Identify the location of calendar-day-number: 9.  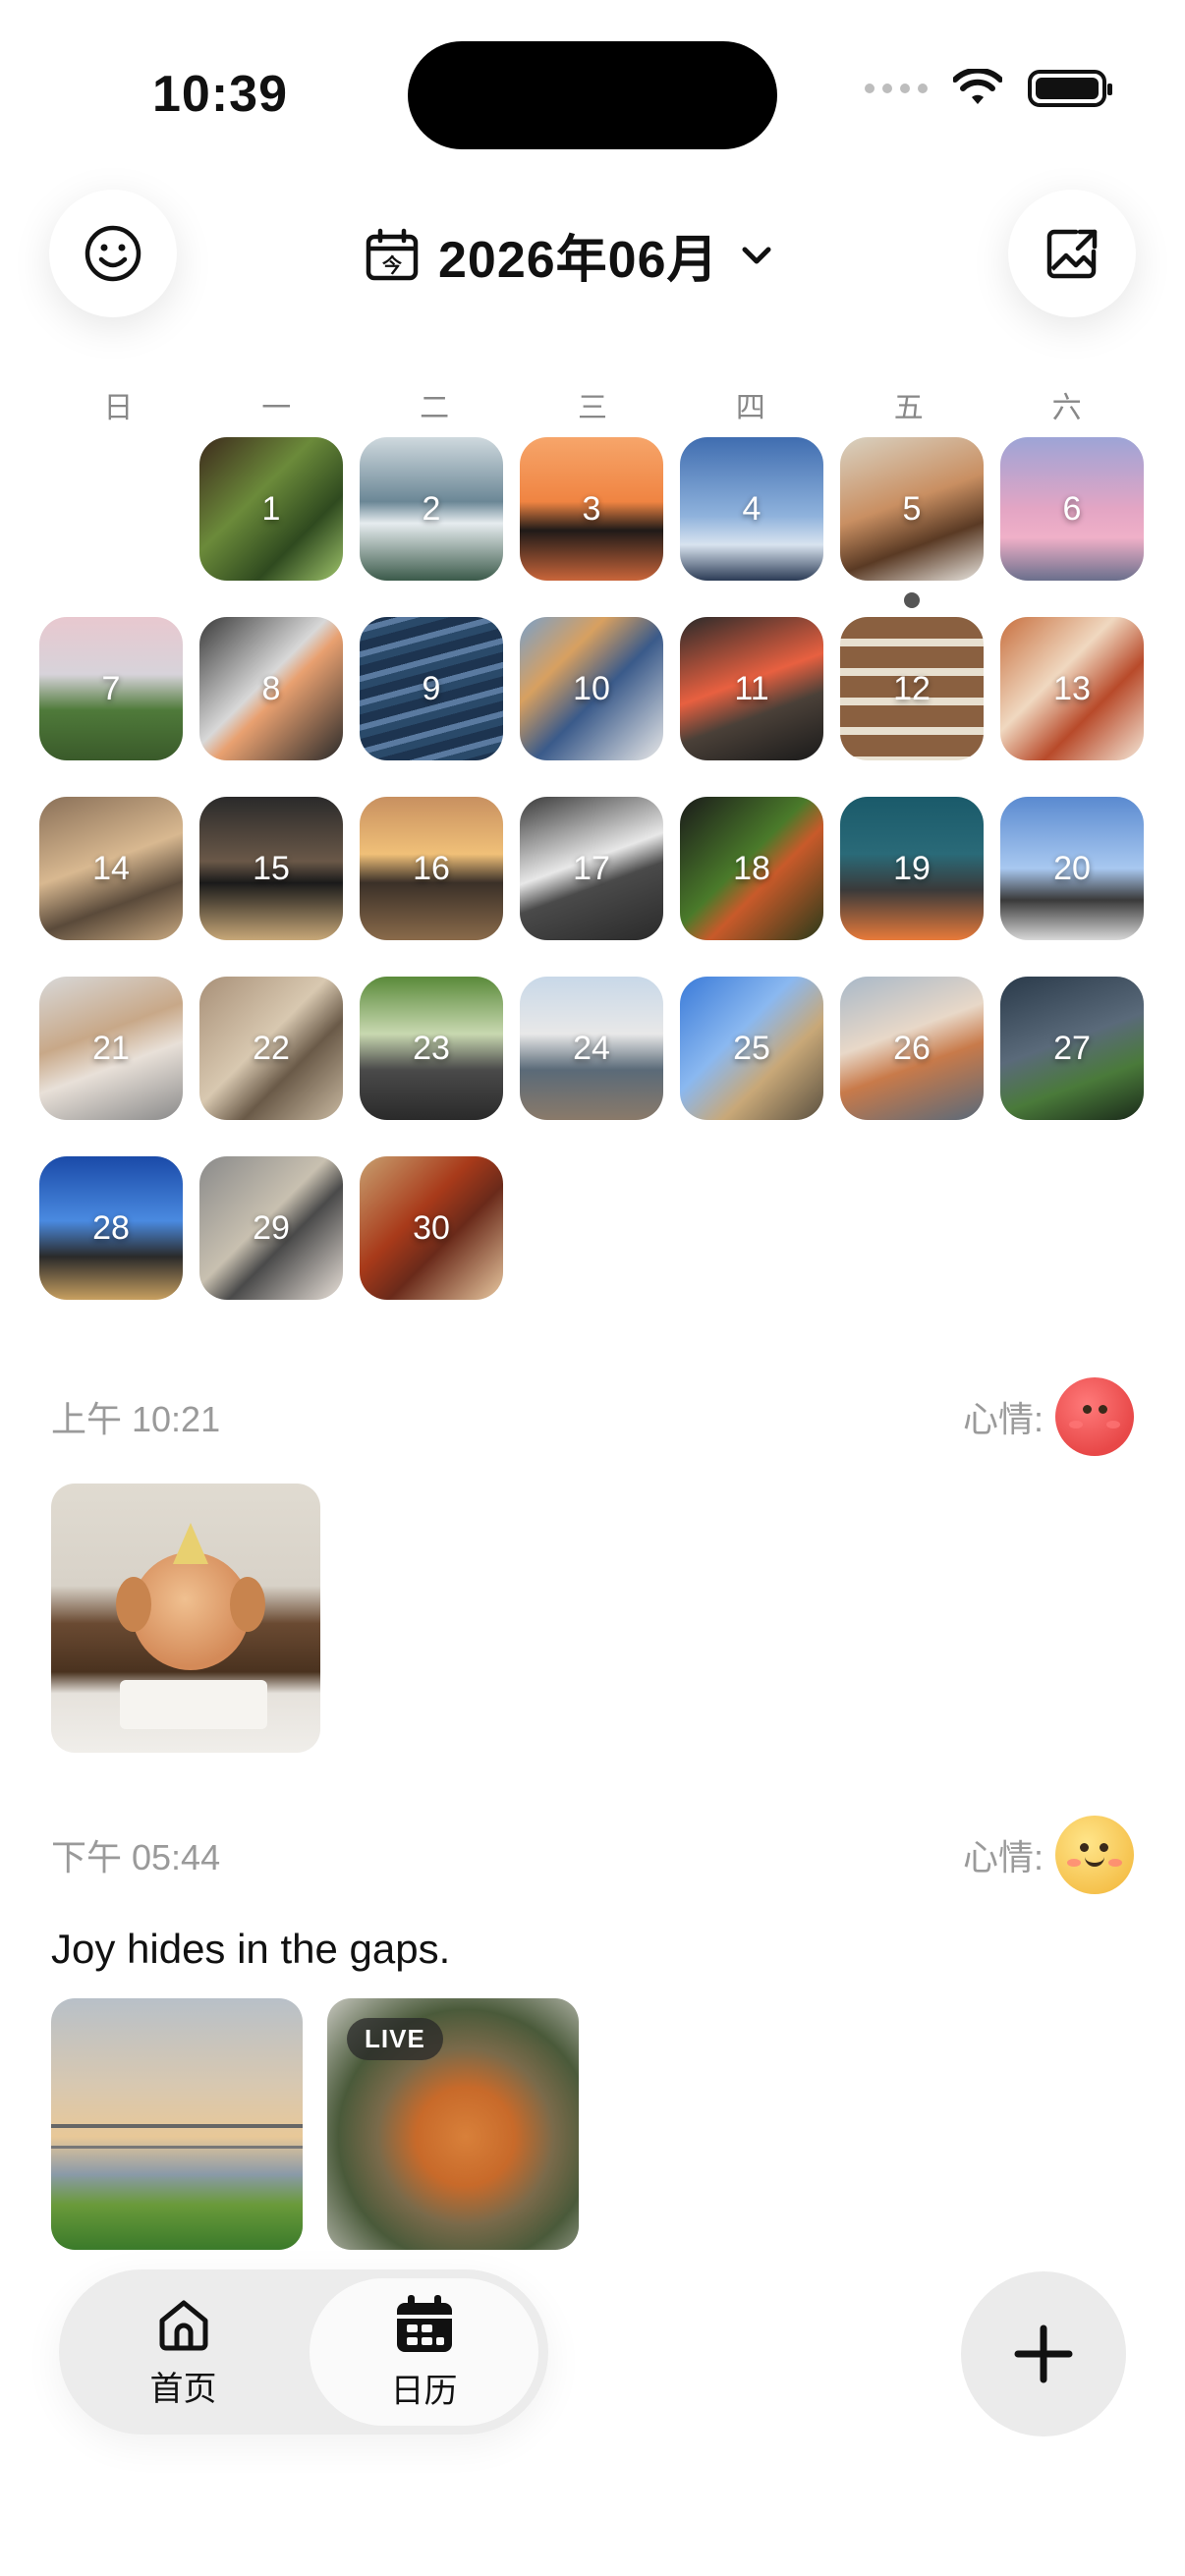
(432, 688).